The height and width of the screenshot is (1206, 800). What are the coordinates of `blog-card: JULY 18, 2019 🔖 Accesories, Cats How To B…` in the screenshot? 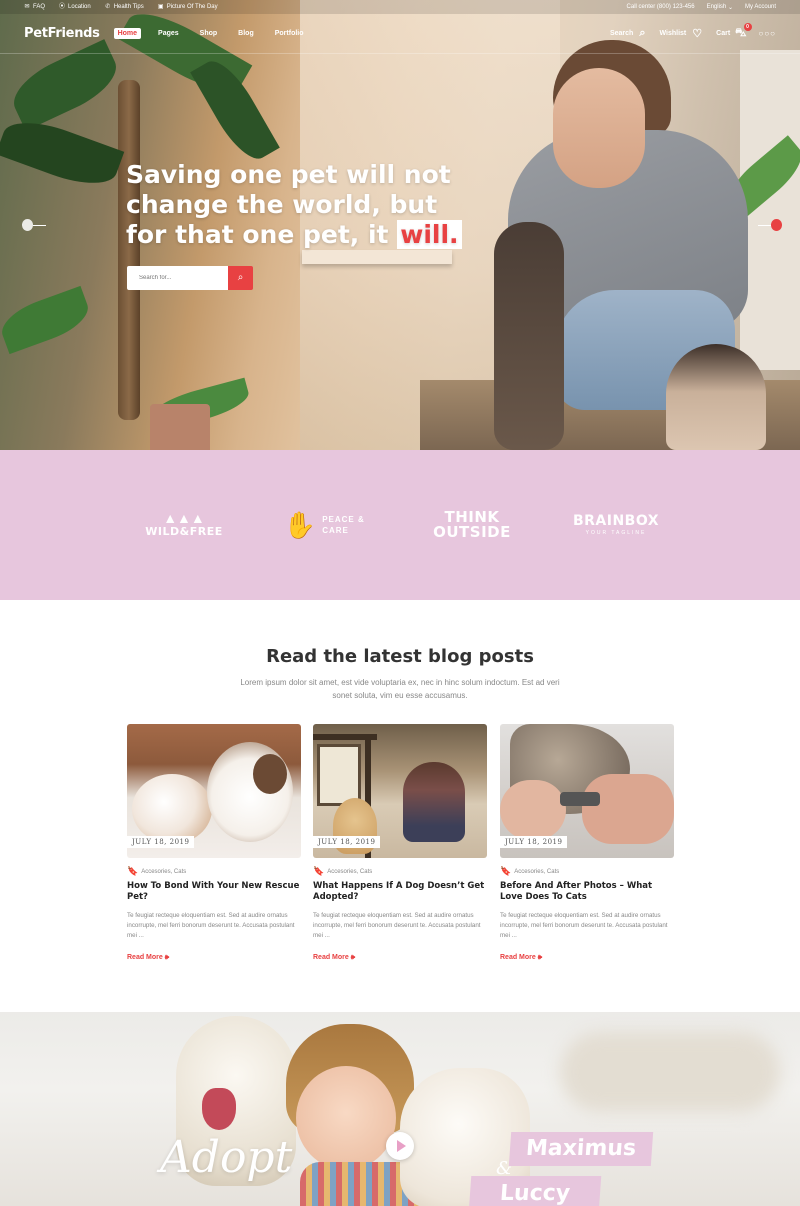 It's located at (214, 843).